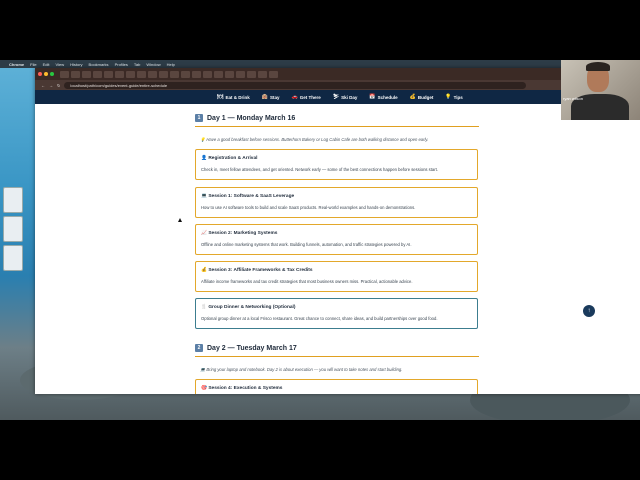 Image resolution: width=640 pixels, height=480 pixels. Describe the element at coordinates (199, 348) in the screenshot. I see `day-number-badge: 2` at that location.